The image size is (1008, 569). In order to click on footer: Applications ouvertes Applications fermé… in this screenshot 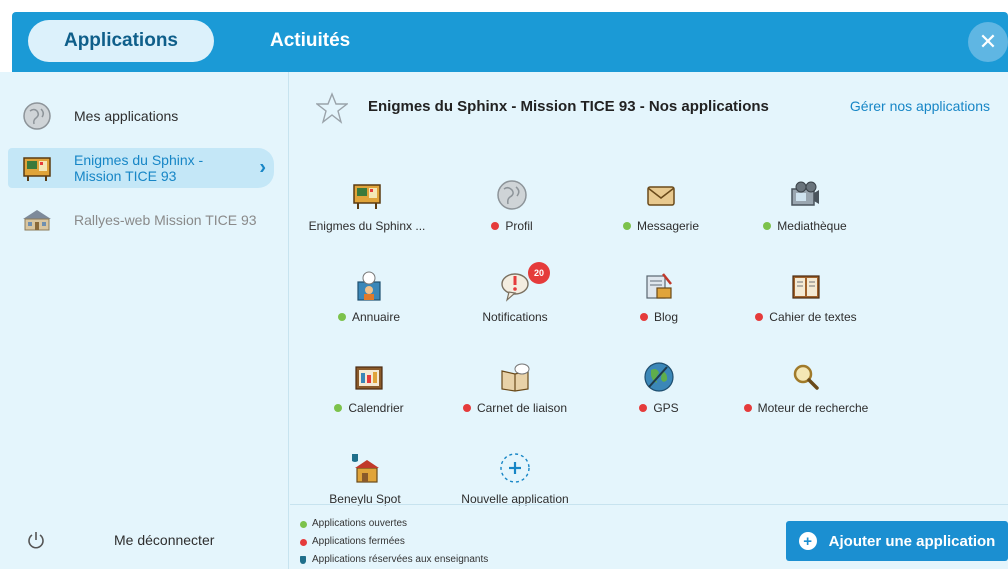, I will do `click(649, 536)`.